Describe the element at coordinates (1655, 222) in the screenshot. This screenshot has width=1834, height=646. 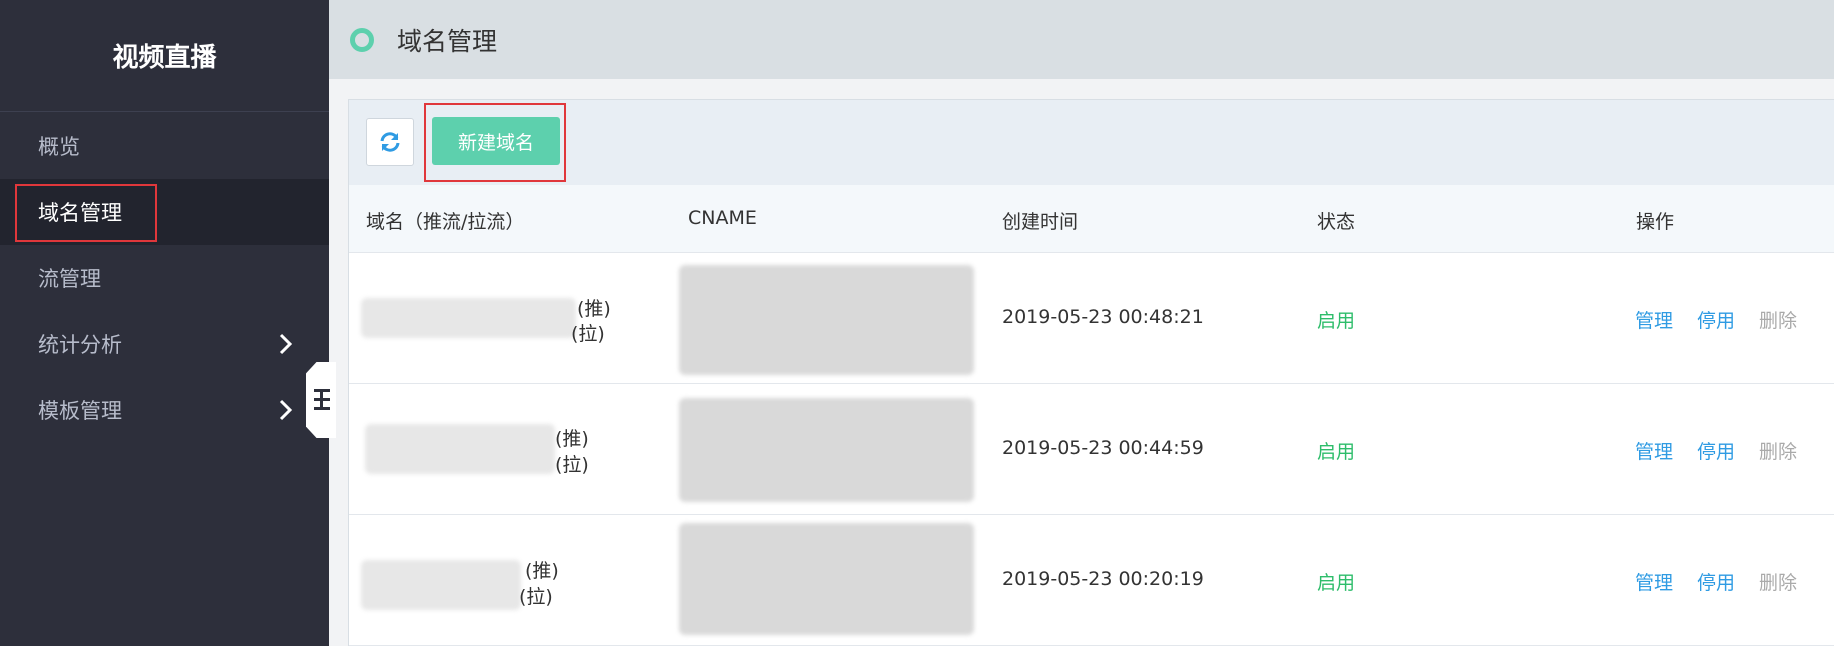
I see `column-header-actions: 操作` at that location.